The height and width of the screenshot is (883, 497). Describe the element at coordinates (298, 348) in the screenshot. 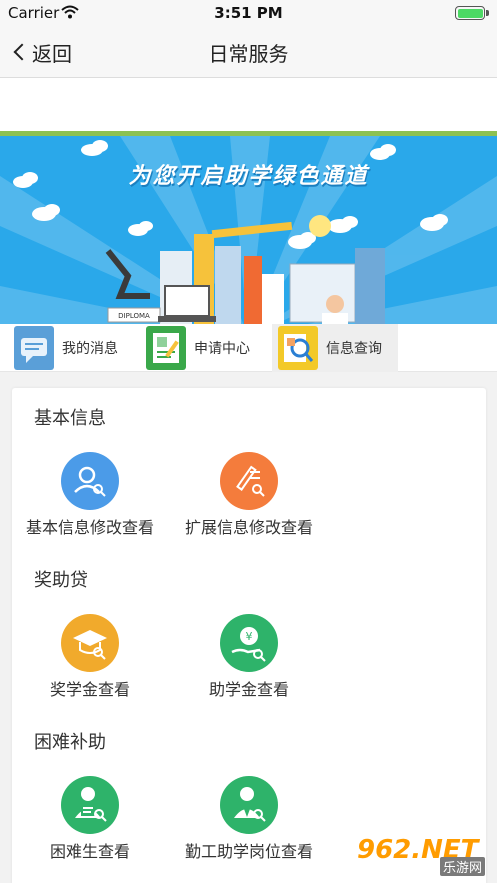

I see `info-search-icon` at that location.